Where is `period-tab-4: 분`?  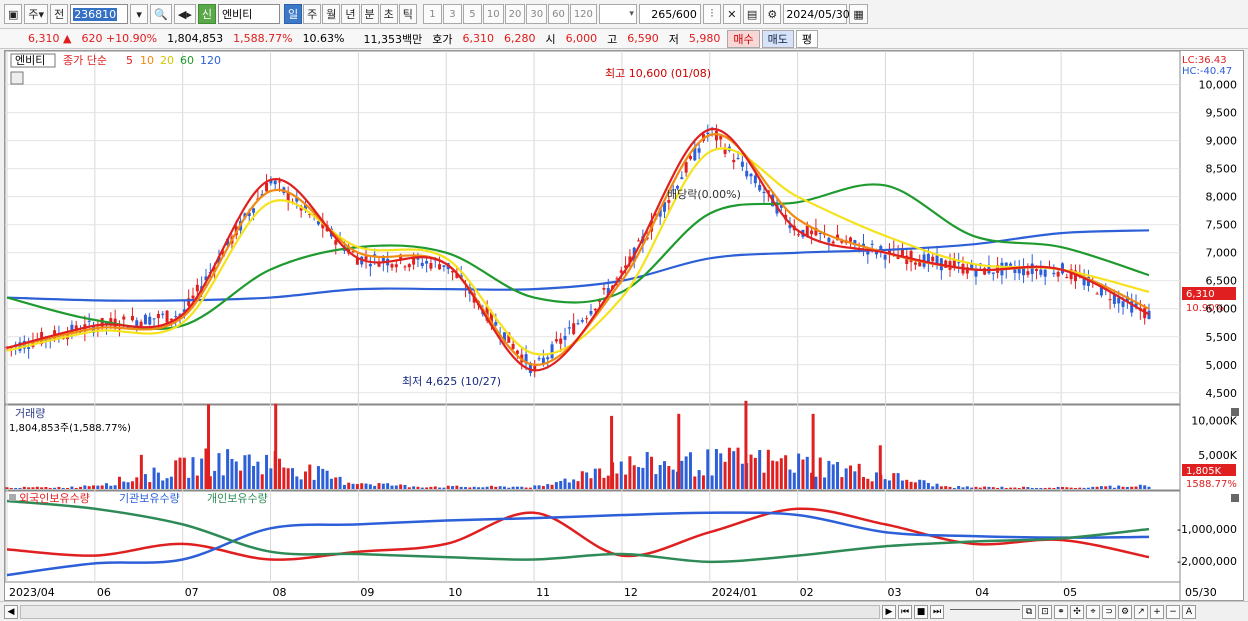 period-tab-4: 분 is located at coordinates (369, 14).